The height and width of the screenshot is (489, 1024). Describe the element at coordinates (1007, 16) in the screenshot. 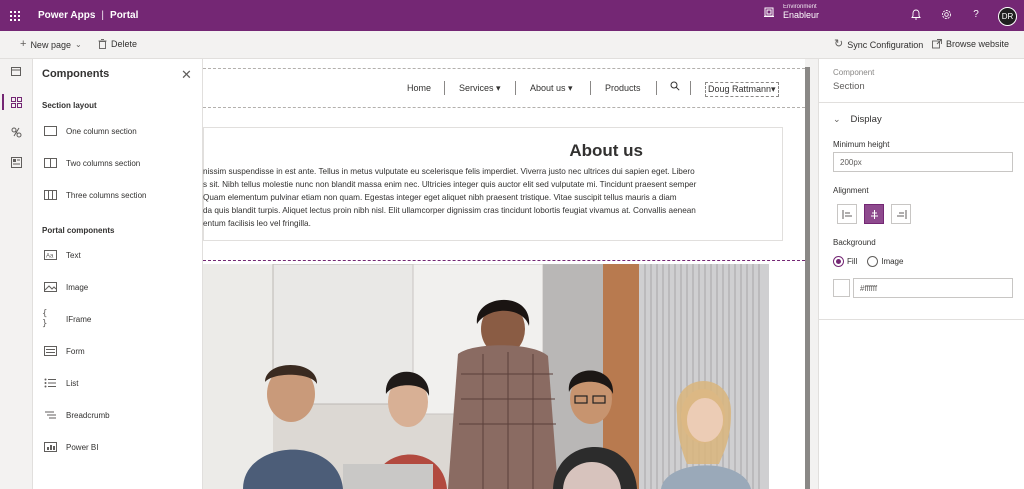

I see `avatar: DR` at that location.